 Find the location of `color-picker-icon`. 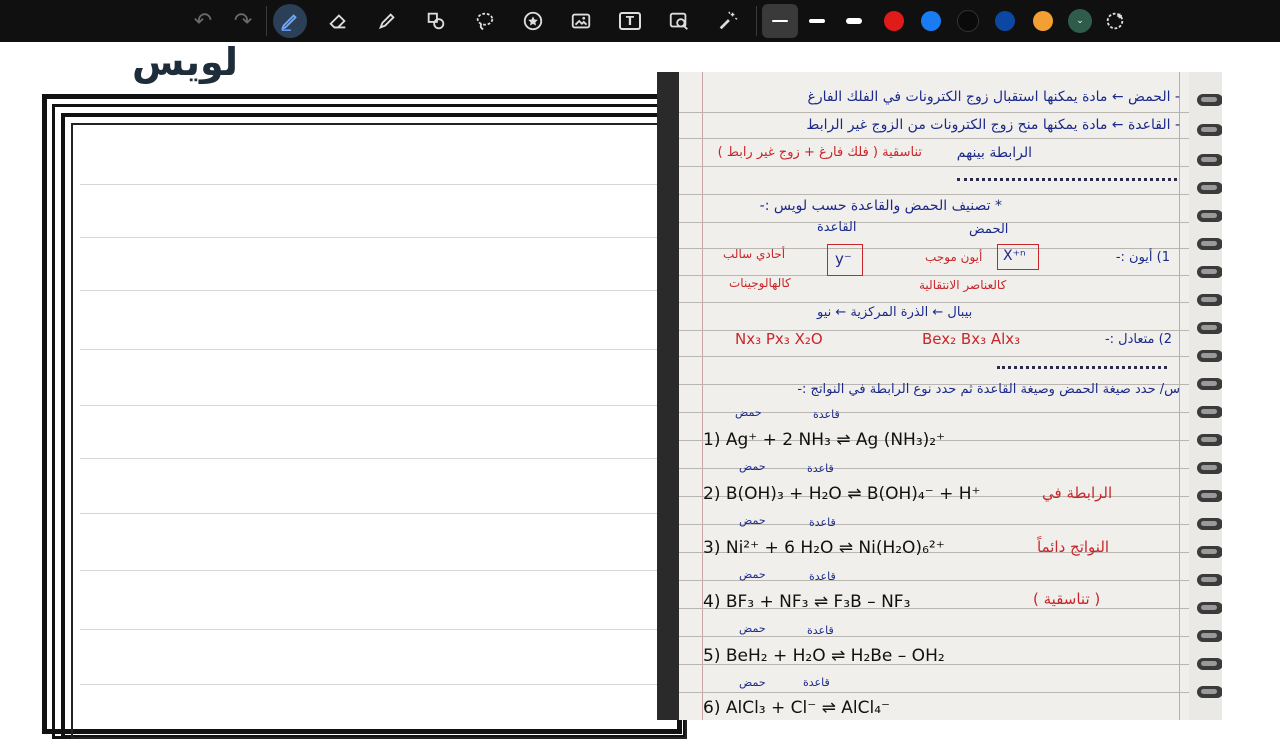

color-picker-icon is located at coordinates (1115, 21).